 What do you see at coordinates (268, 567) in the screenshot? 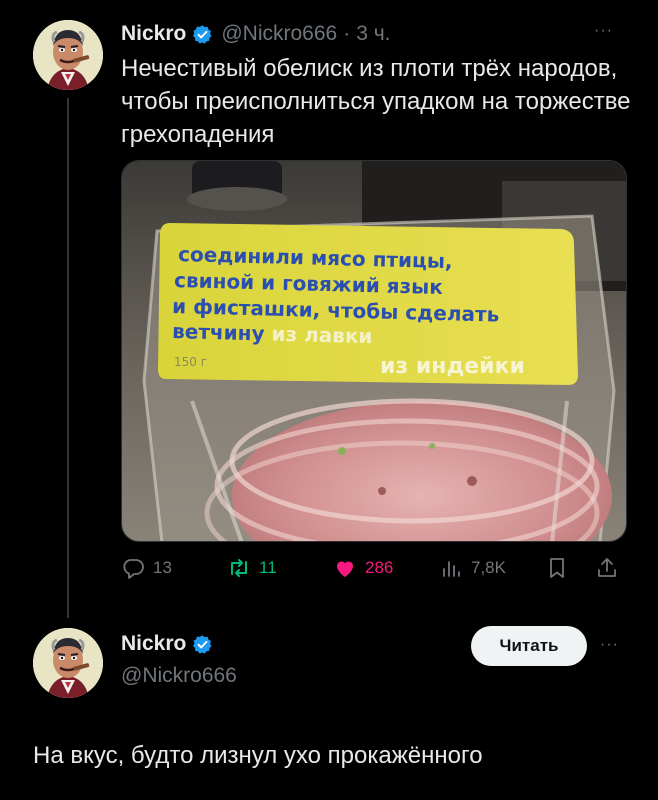
I see `repost-count: 11` at bounding box center [268, 567].